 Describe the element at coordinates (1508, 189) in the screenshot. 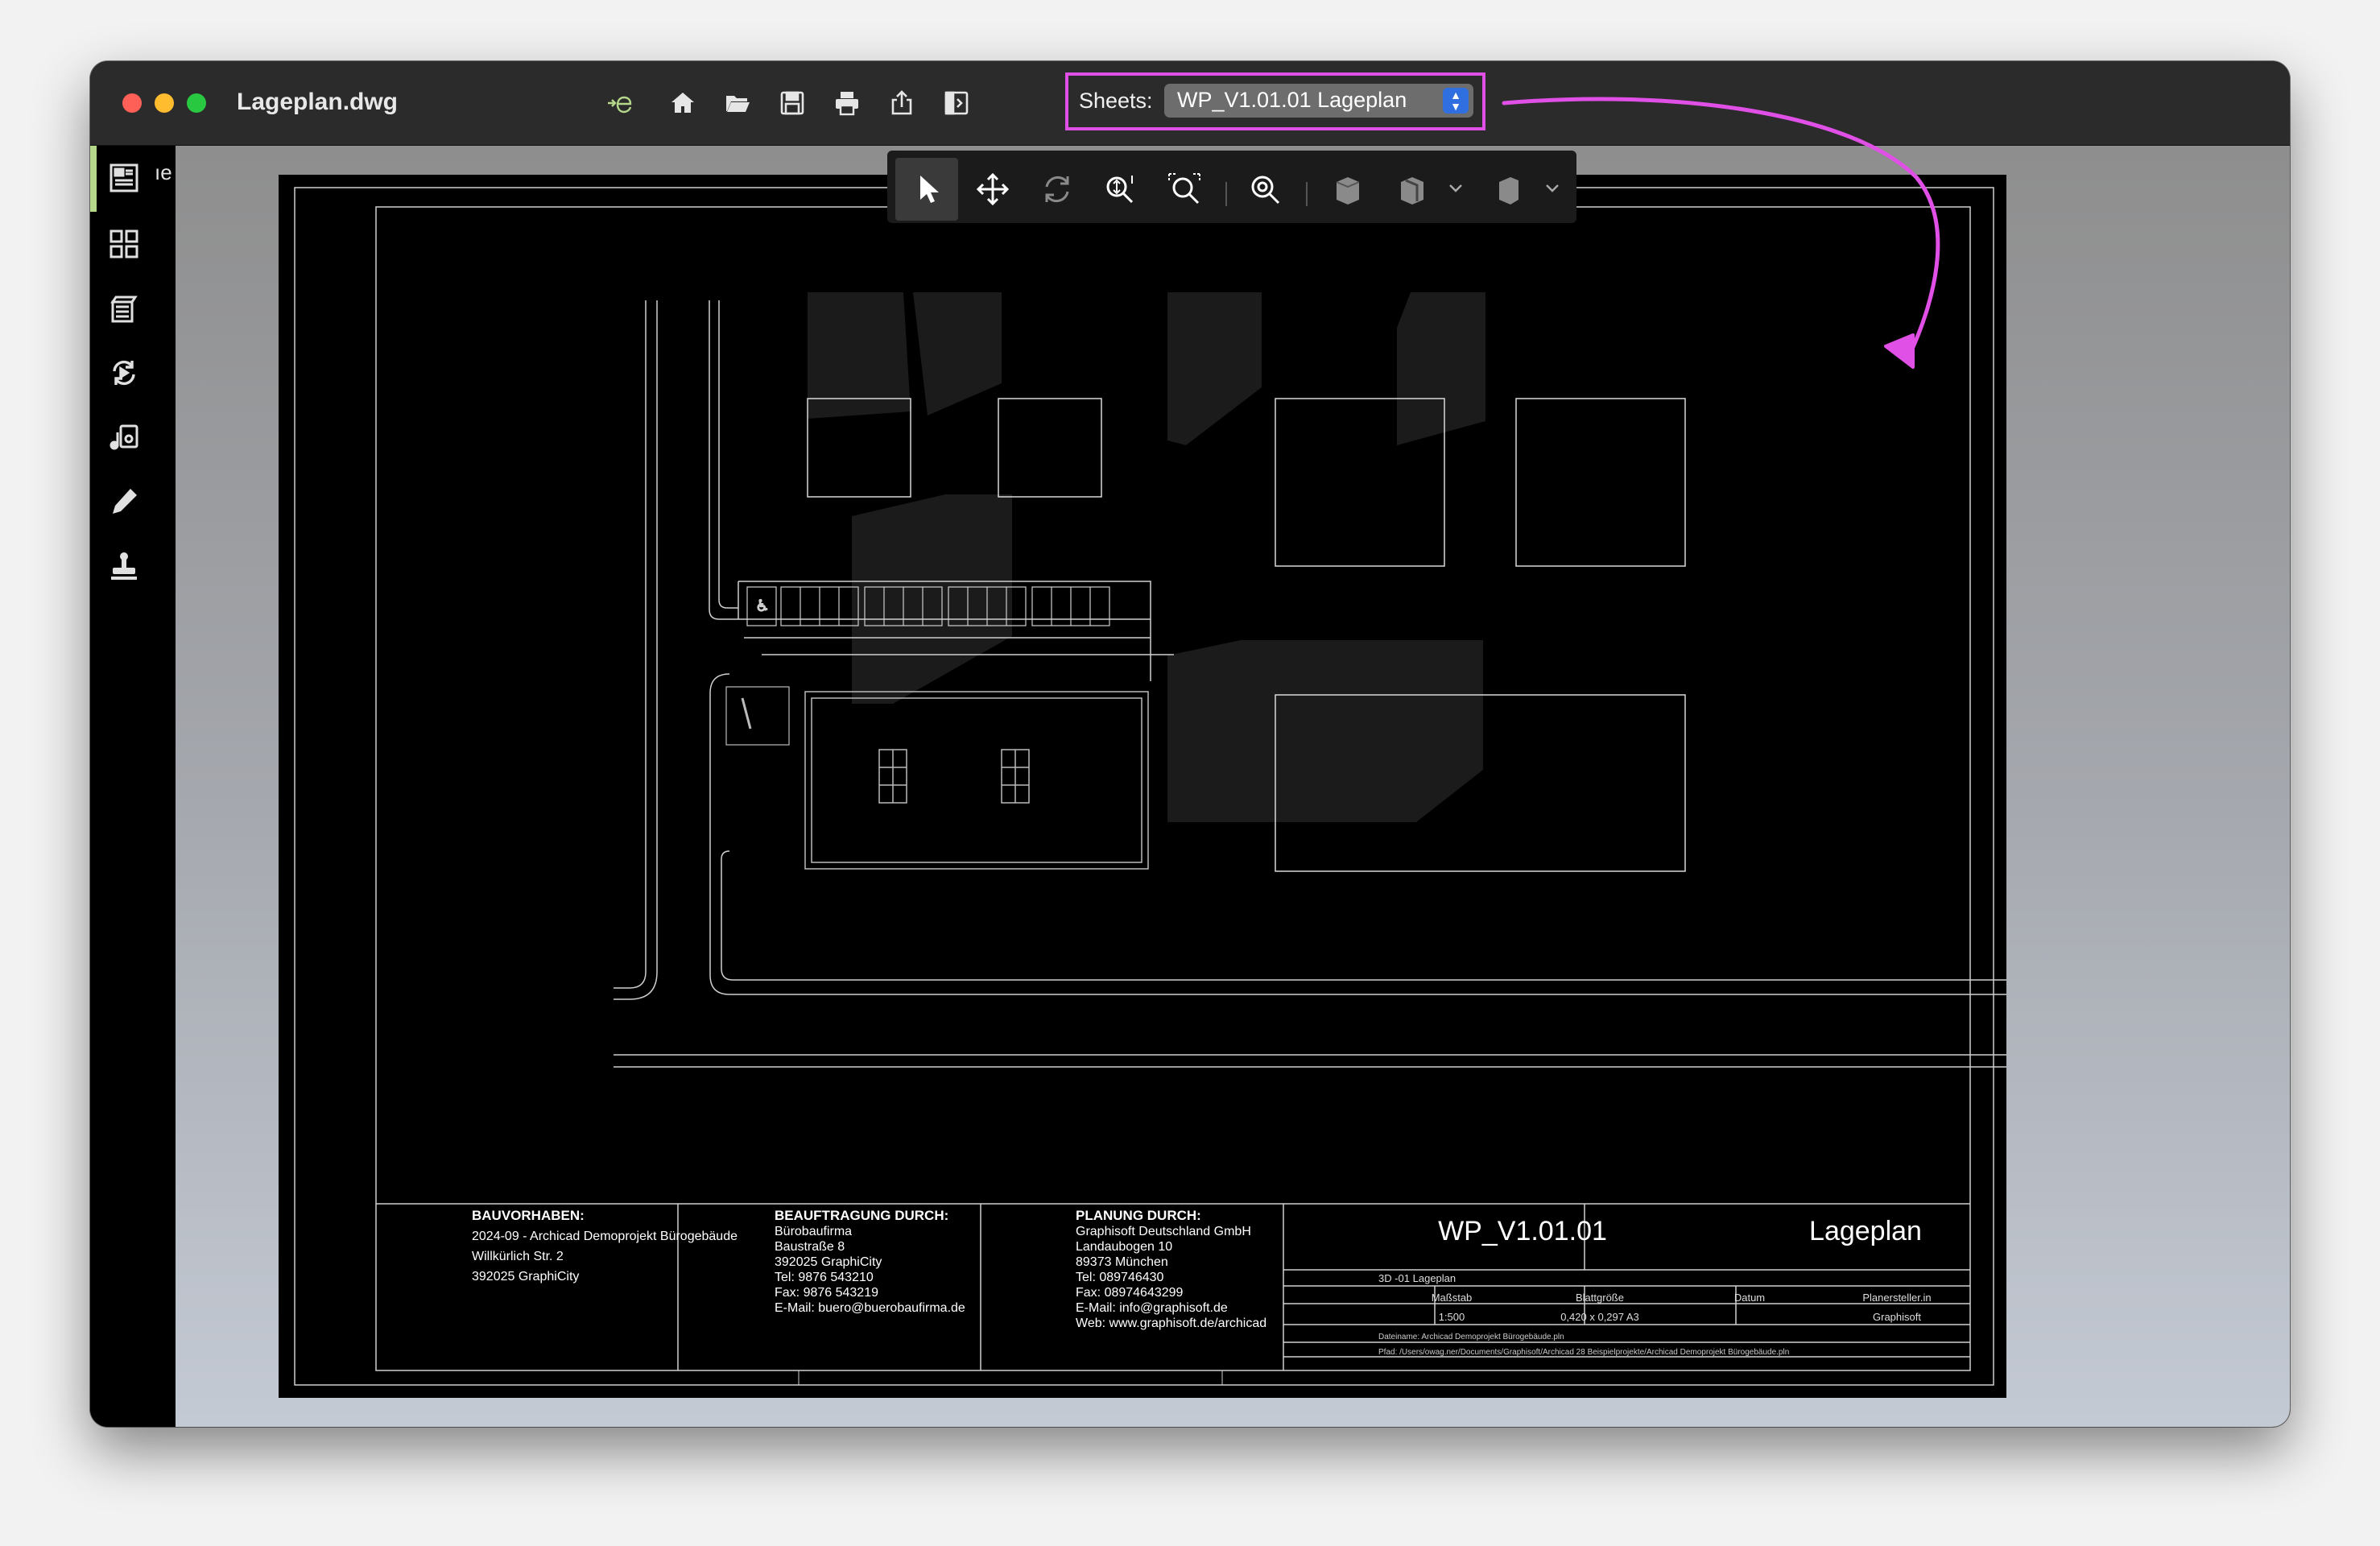

I see `cube-render-icon` at that location.